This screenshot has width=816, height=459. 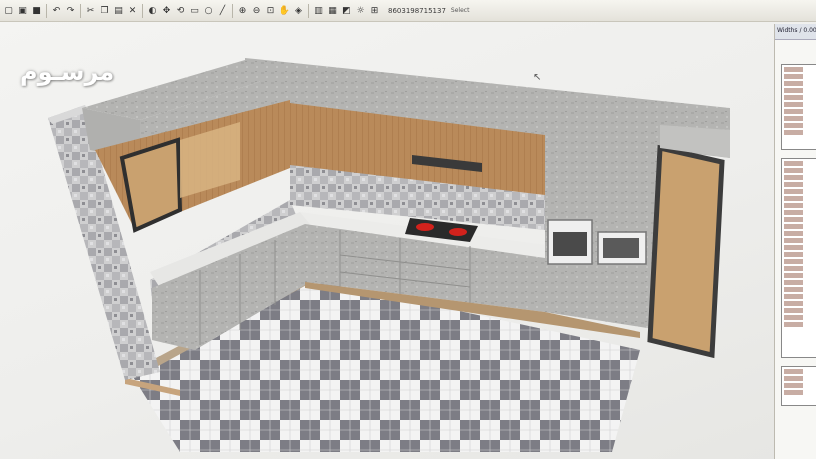 I want to click on properties-panel: Widths / 0.000, so click(x=795, y=241).